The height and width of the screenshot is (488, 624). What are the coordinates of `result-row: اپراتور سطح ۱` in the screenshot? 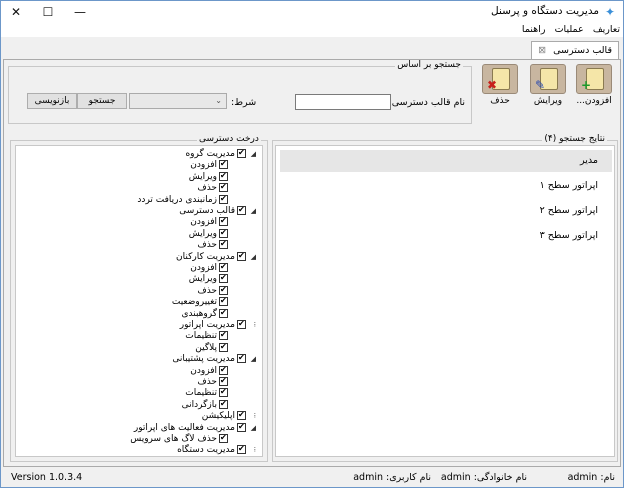 It's located at (446, 186).